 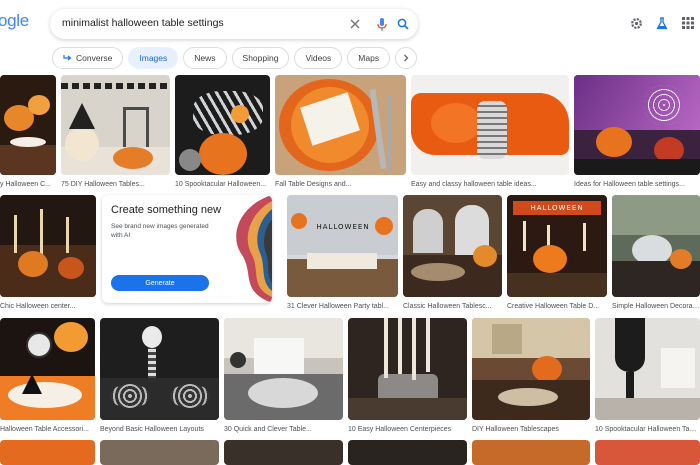 I want to click on microphone-icon, so click(x=382, y=24).